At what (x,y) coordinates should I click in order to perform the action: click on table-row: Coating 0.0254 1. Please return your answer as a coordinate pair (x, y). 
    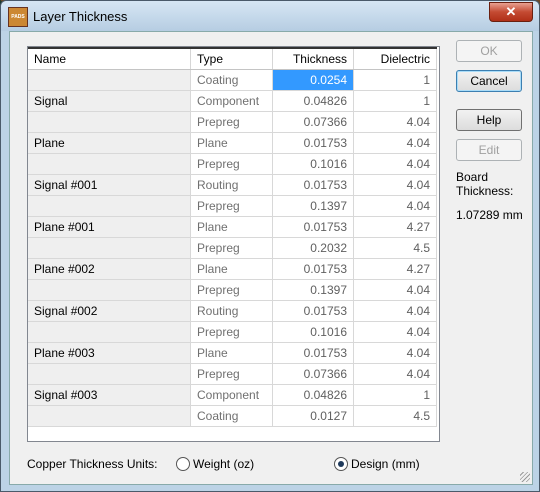
    Looking at the image, I should click on (232, 80).